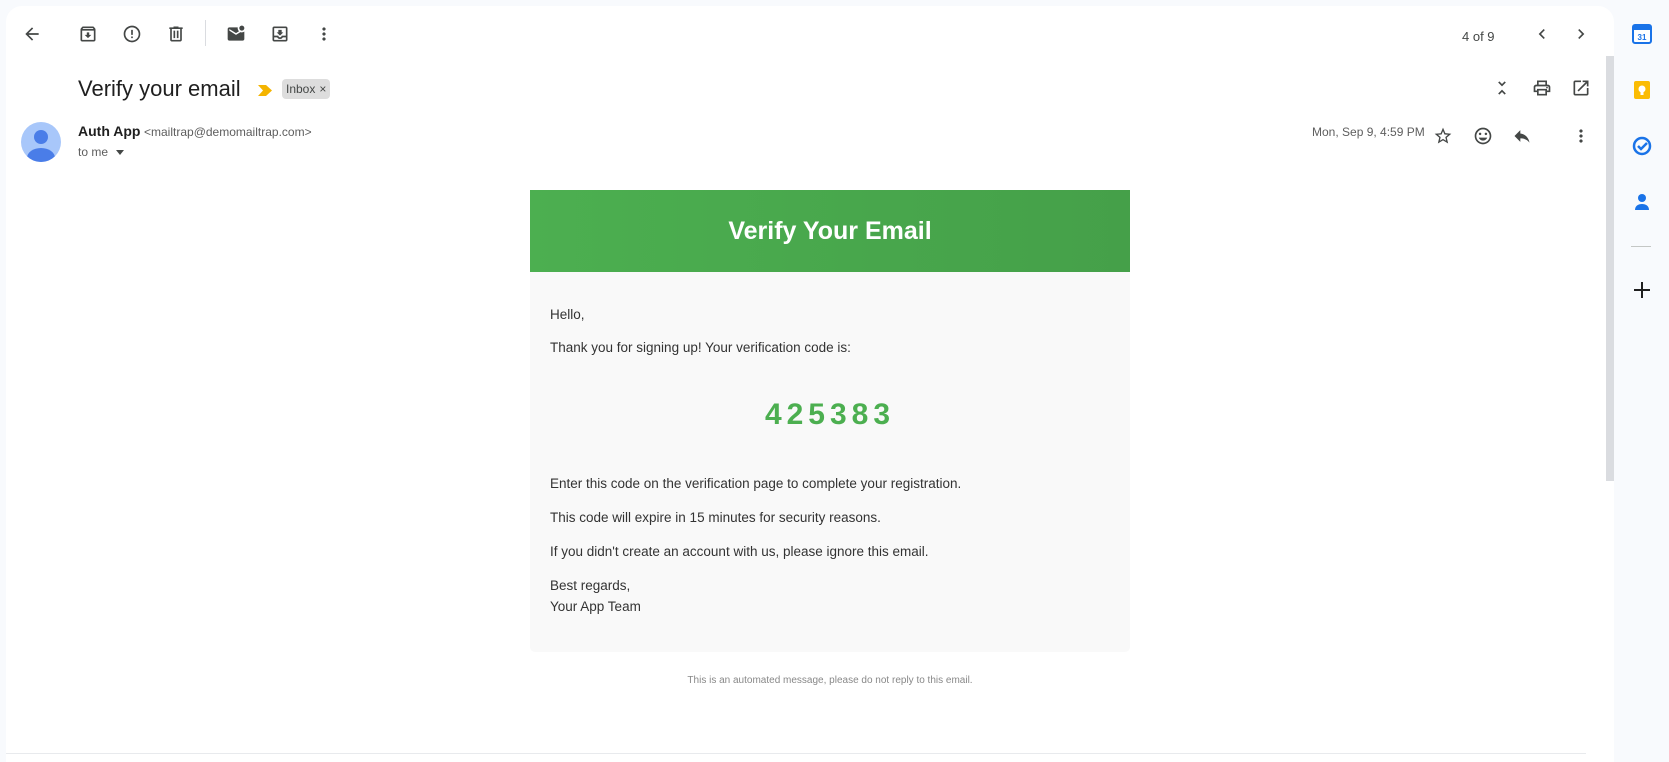 This screenshot has height=762, width=1669. I want to click on email-header: Verify Your Email, so click(830, 231).